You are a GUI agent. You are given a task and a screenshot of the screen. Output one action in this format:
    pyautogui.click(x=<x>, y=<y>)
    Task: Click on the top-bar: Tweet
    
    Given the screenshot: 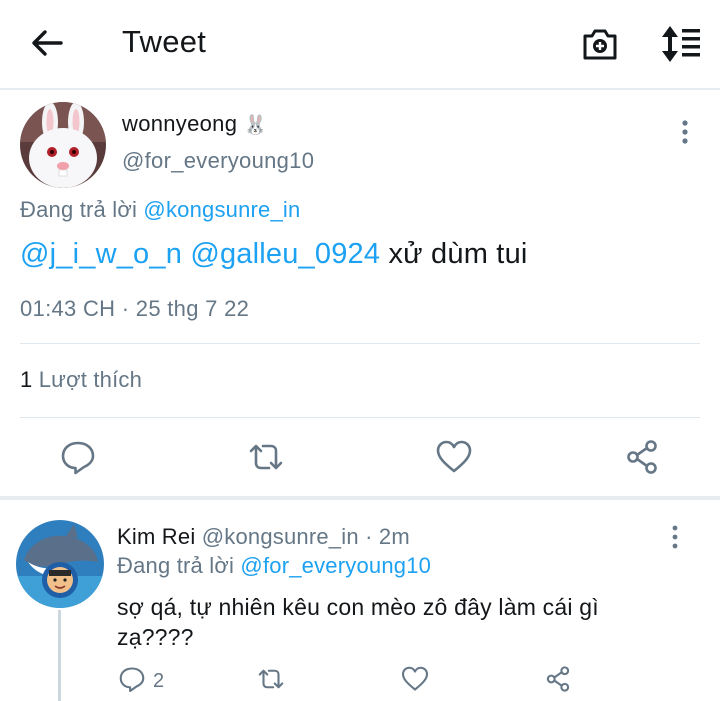 What is the action you would take?
    pyautogui.click(x=360, y=44)
    